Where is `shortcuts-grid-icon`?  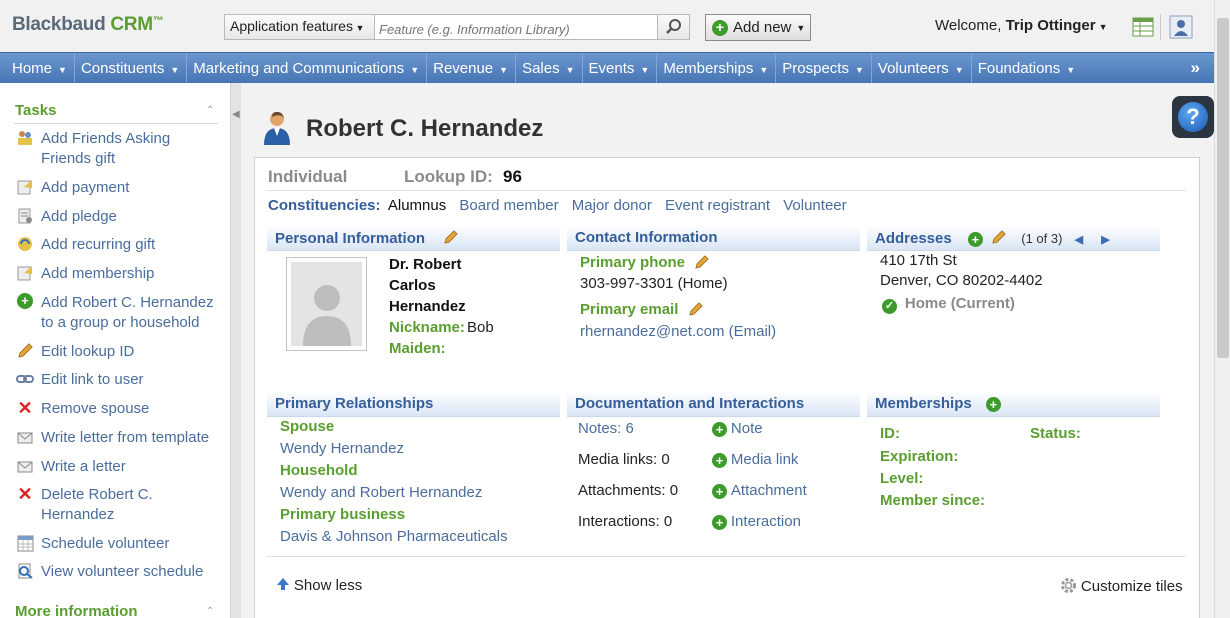 shortcuts-grid-icon is located at coordinates (1143, 27).